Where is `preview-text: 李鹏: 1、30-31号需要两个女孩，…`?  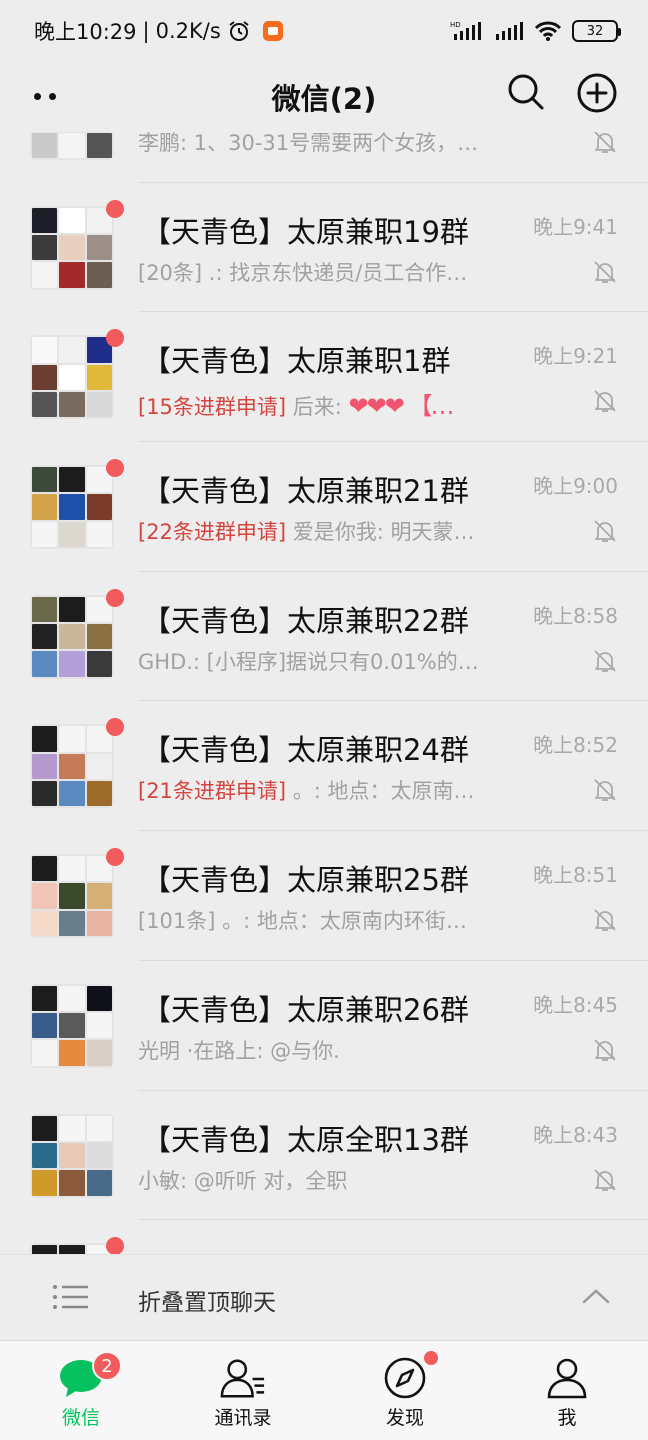 preview-text: 李鹏: 1、30-31号需要两个女孩，… is located at coordinates (308, 143).